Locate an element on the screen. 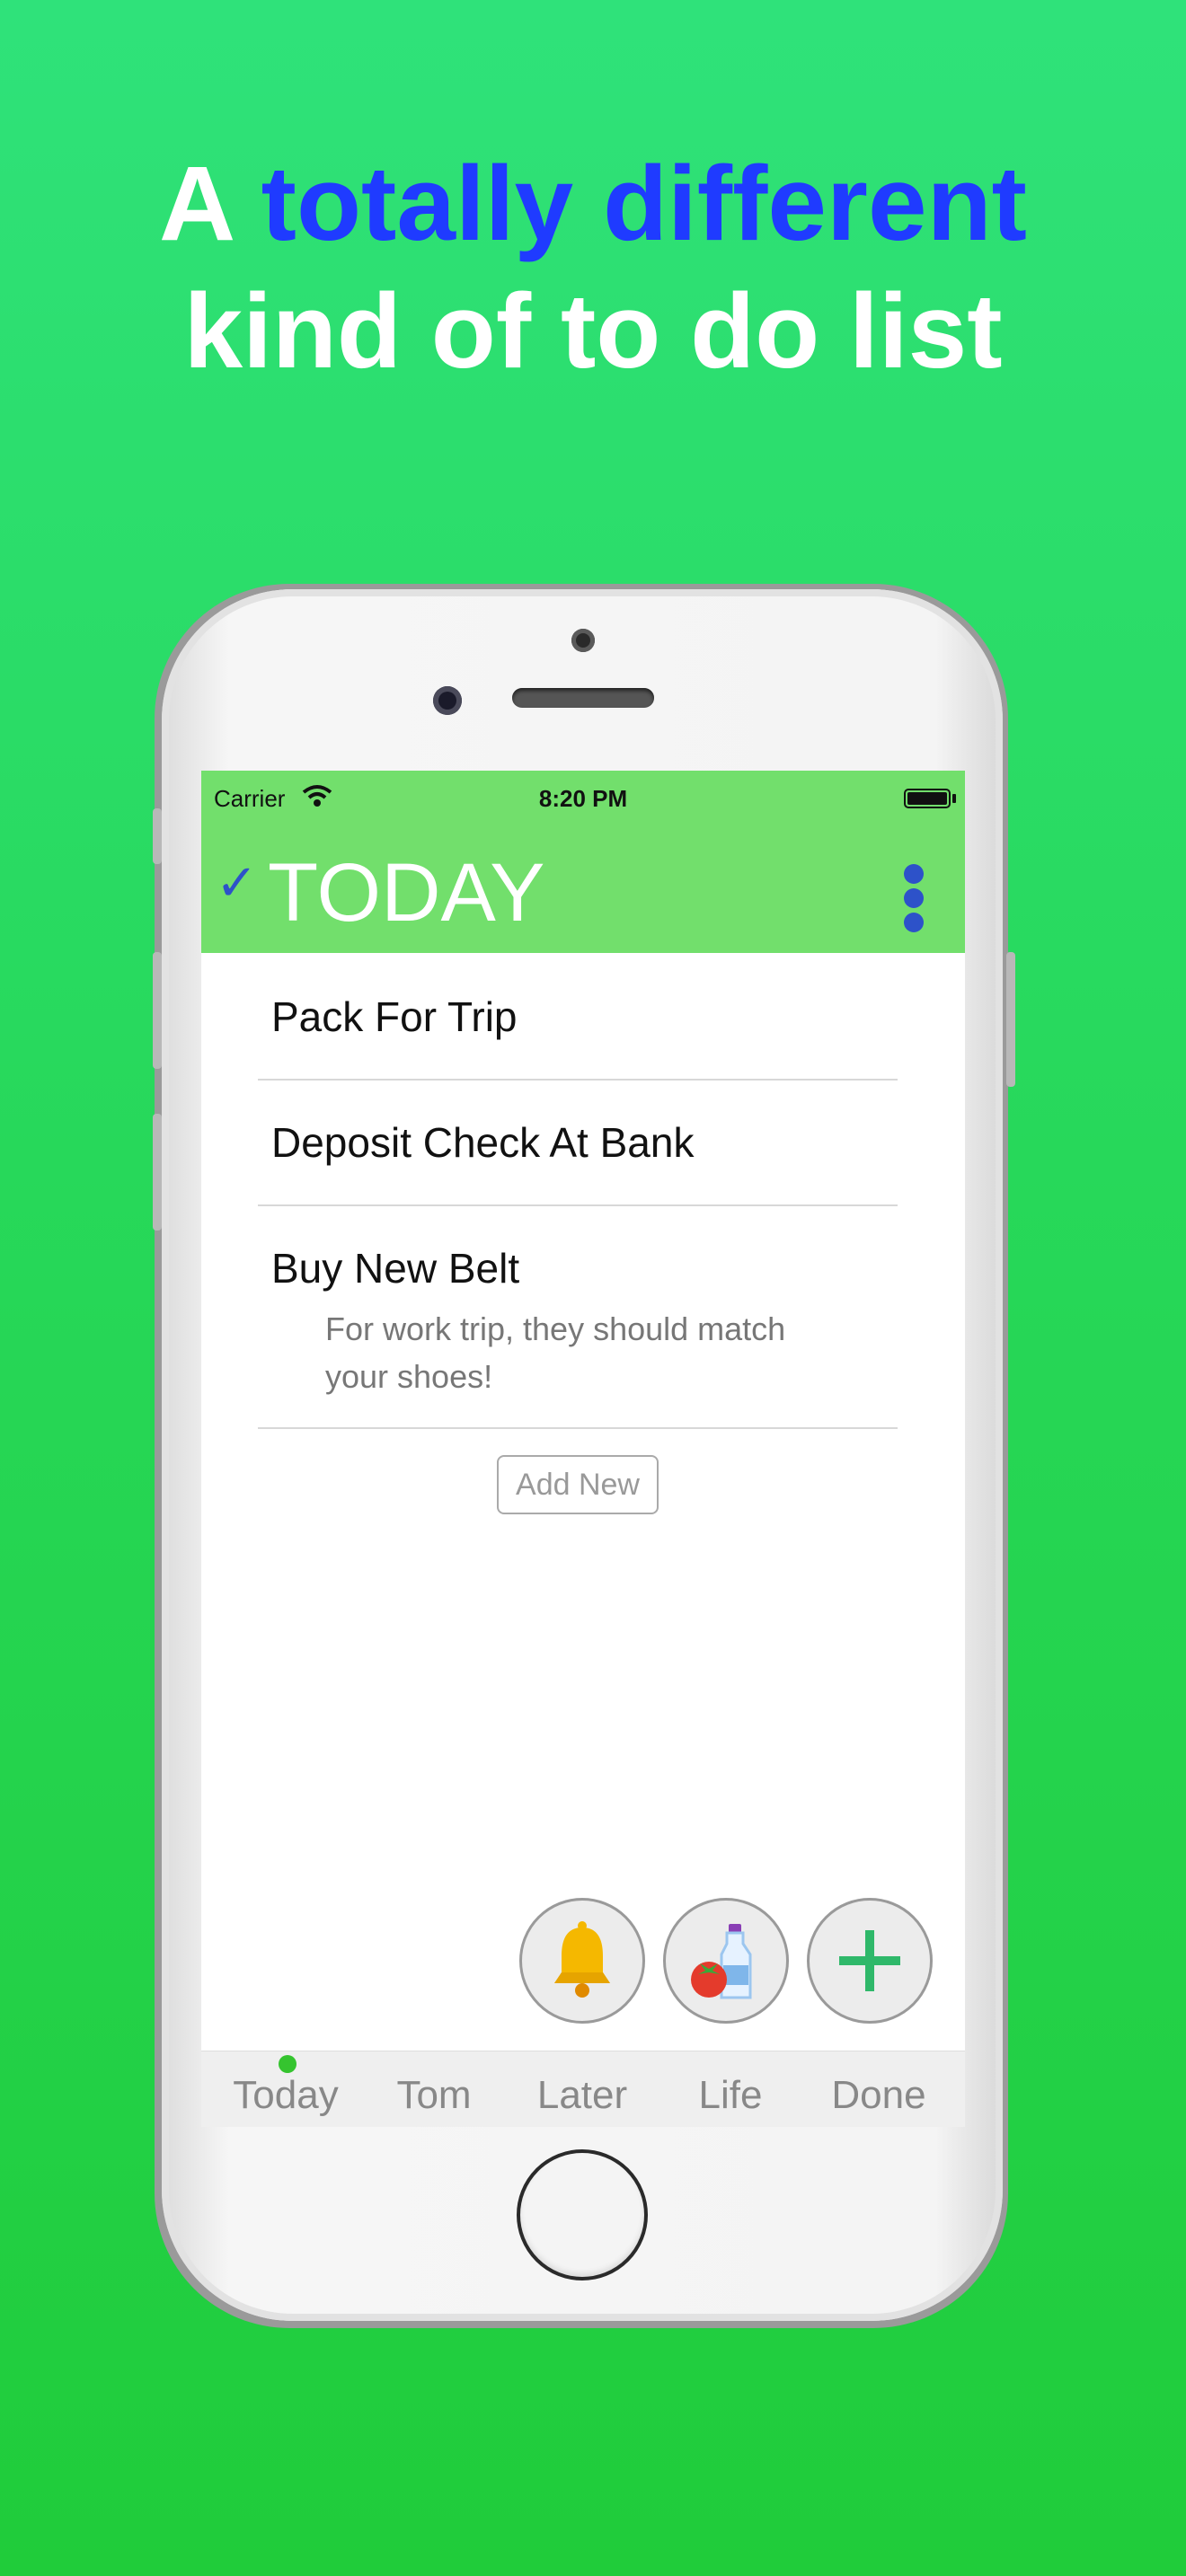  phone-volume-down is located at coordinates (157, 1172).